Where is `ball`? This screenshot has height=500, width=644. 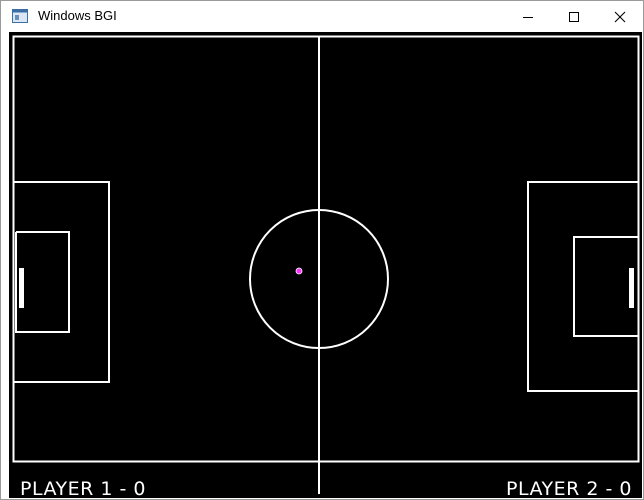 ball is located at coordinates (299, 271).